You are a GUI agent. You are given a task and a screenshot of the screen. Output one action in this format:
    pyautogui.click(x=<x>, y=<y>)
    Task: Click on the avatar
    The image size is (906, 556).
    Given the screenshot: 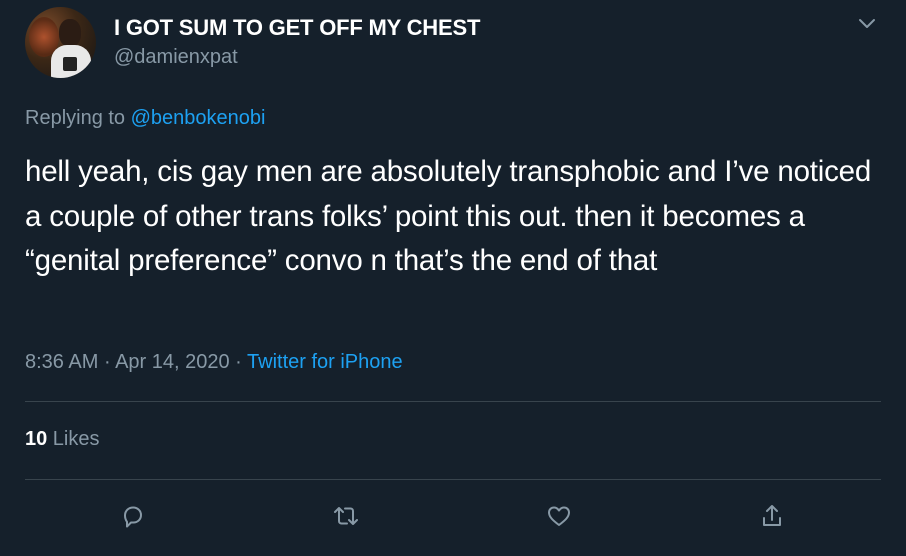 What is the action you would take?
    pyautogui.click(x=60, y=42)
    